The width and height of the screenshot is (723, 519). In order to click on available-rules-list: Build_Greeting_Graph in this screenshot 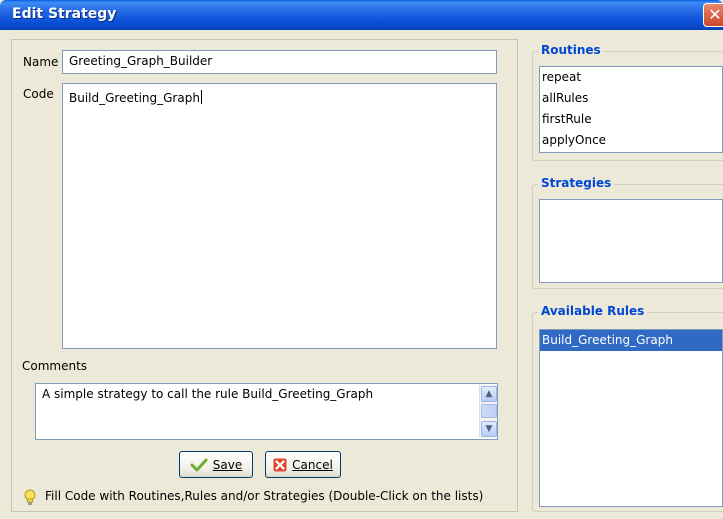, I will do `click(631, 418)`.